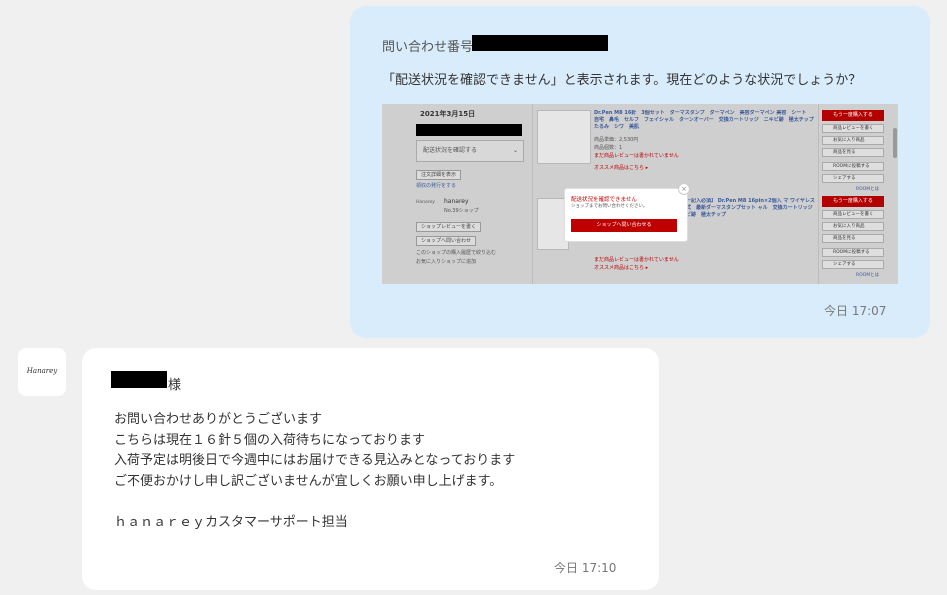 Image resolution: width=947 pixels, height=595 pixels. What do you see at coordinates (439, 175) in the screenshot?
I see `order-detail-button: 注文詳細を表示` at bounding box center [439, 175].